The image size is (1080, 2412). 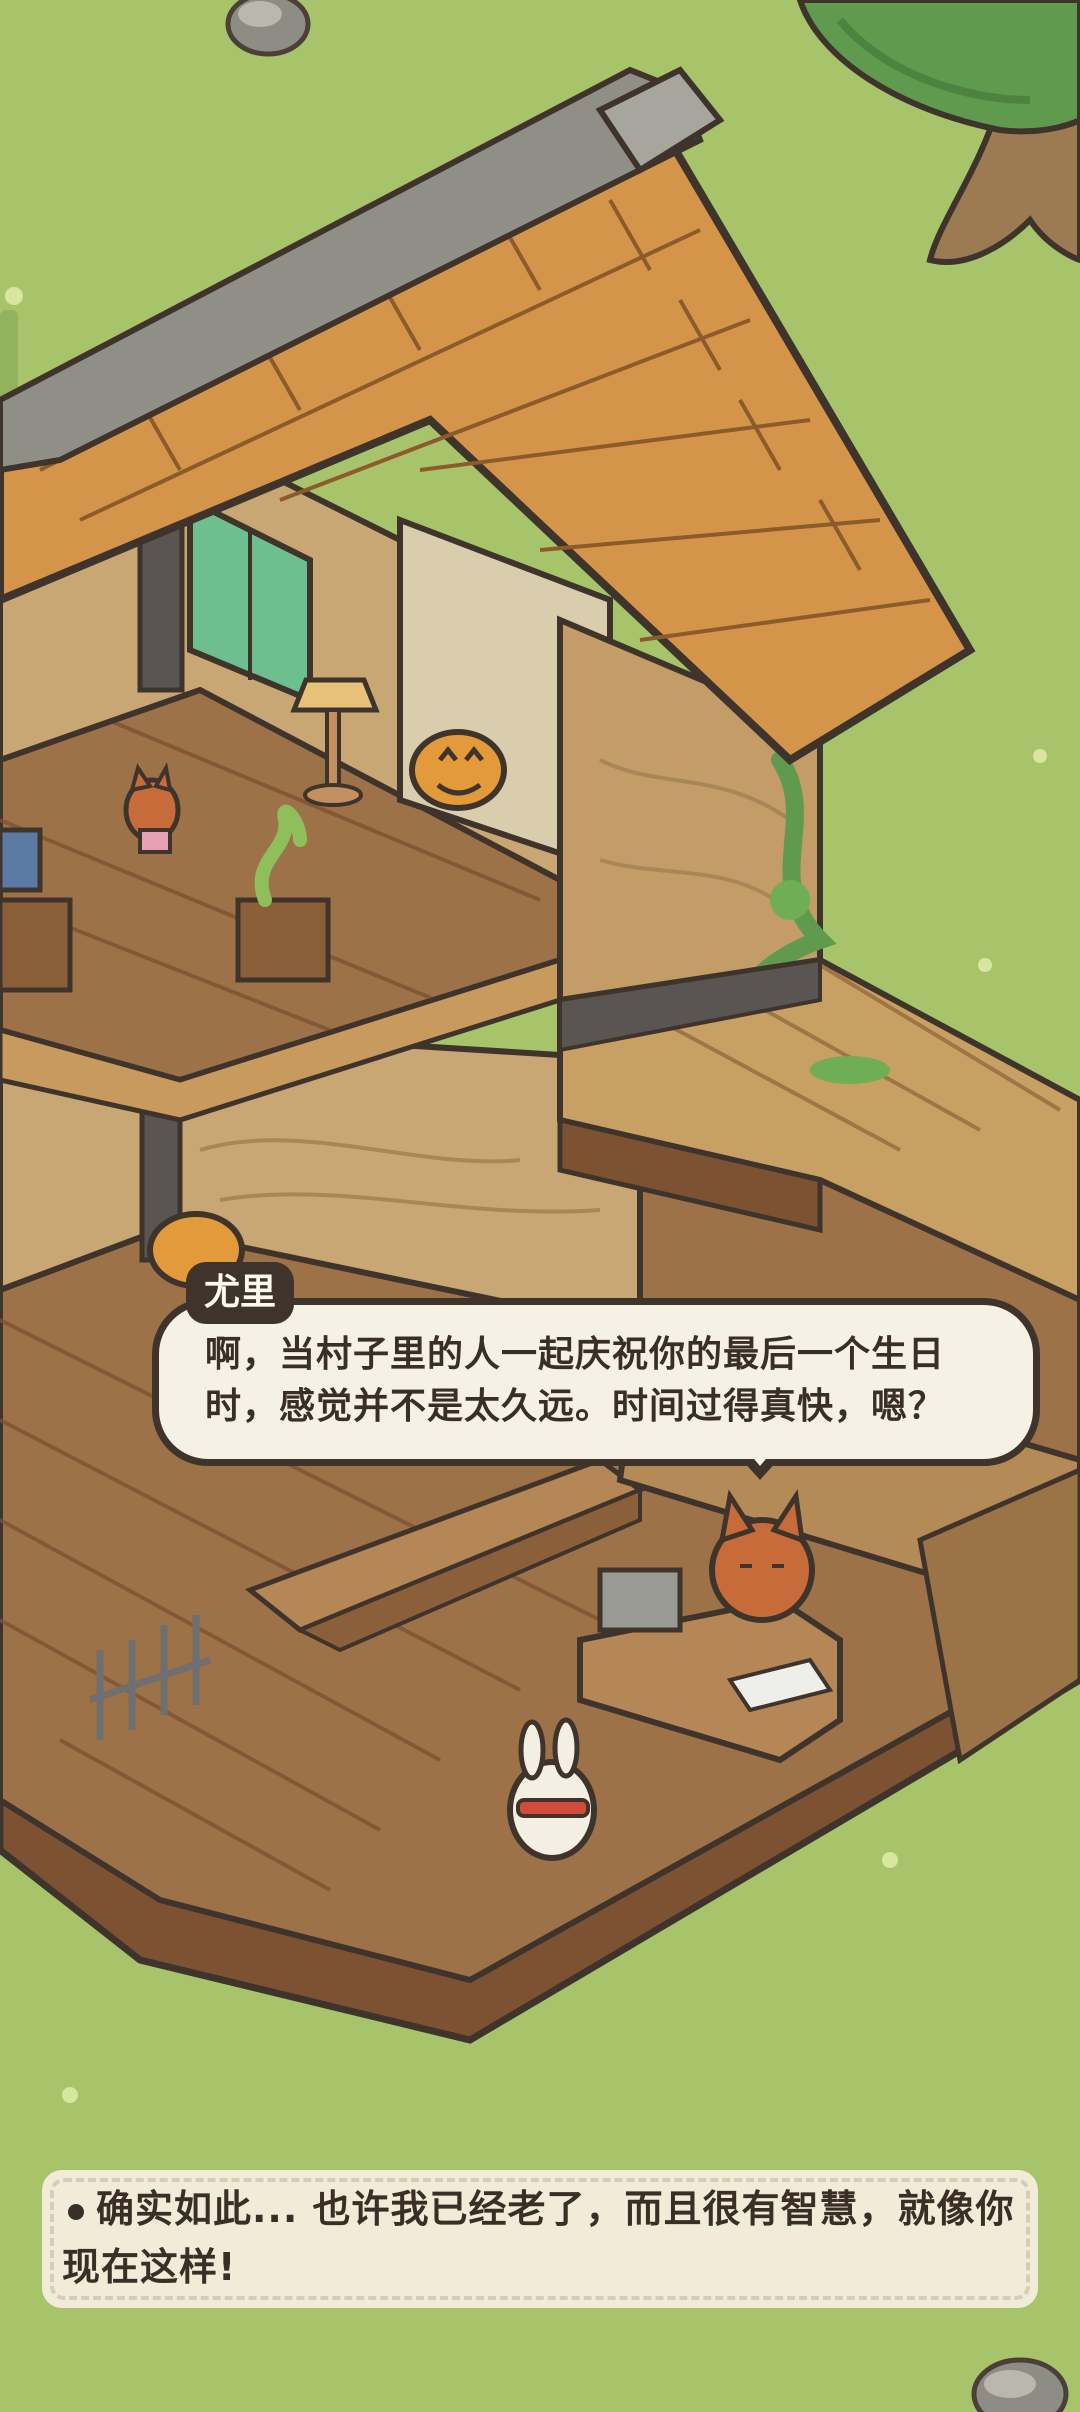 I want to click on dialogue-text: 啊，当村子里的人一起庆祝你的最后一个生日时，感觉并不是太久远。时间过得真快，嗯？, so click(x=575, y=1380).